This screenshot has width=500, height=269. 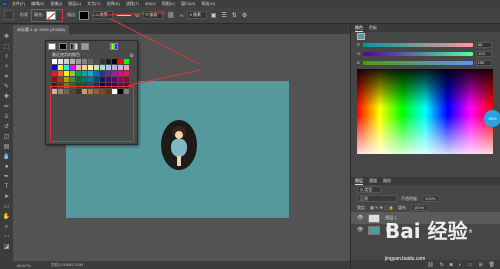 What do you see at coordinates (377, 198) in the screenshot?
I see `blend-mode-dropdown: 正常` at bounding box center [377, 198].